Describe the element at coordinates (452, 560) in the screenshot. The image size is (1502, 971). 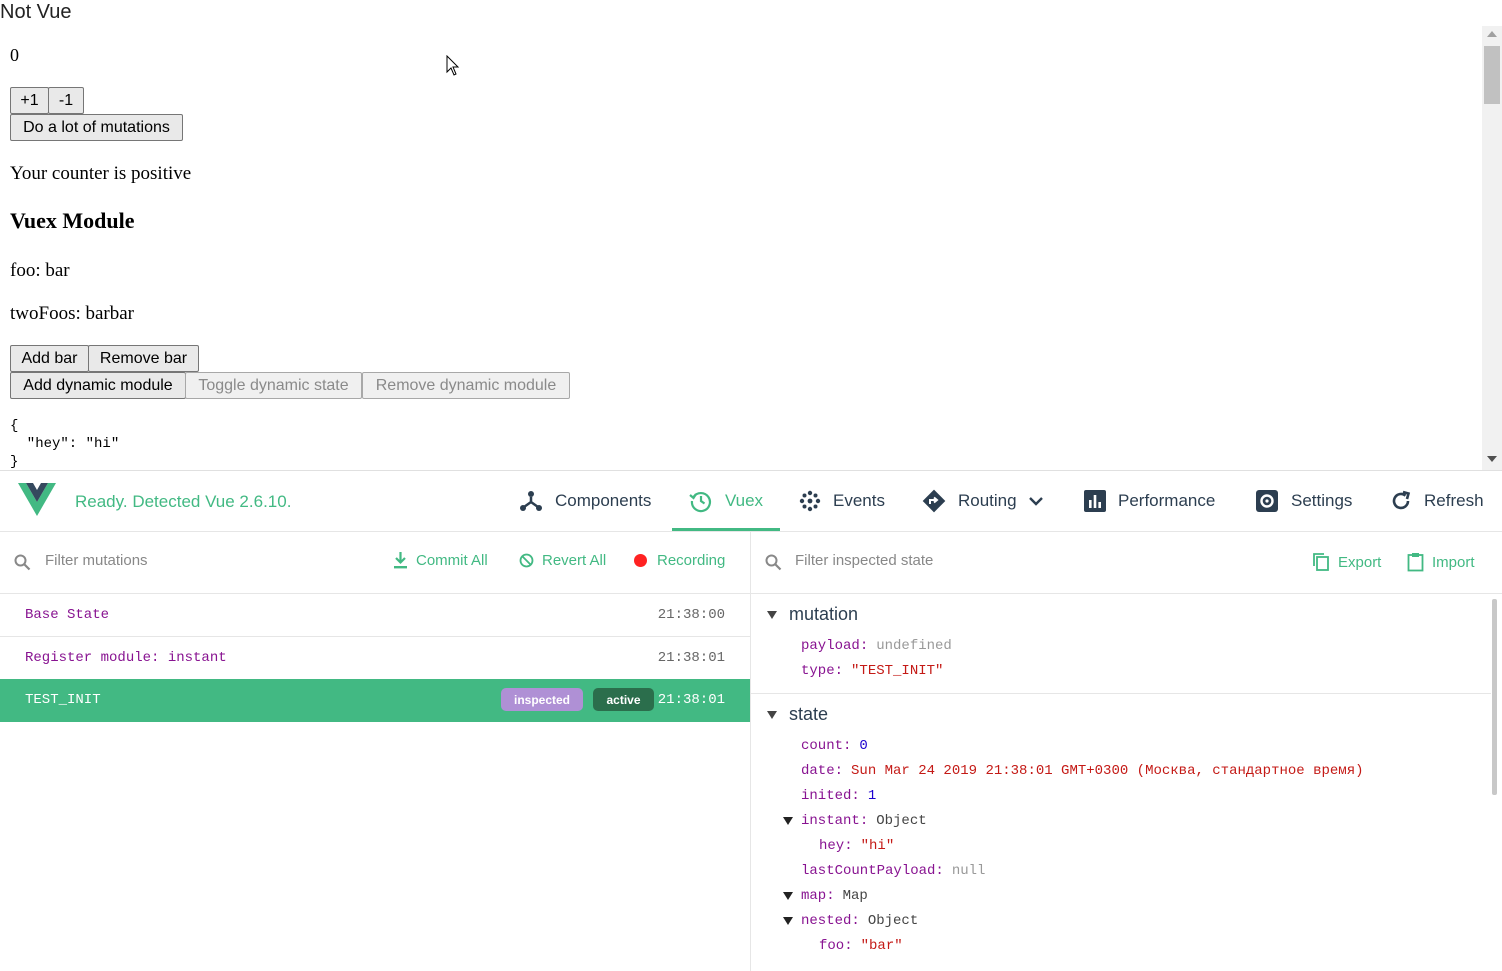
I see `commit-all-label: Commit All` at that location.